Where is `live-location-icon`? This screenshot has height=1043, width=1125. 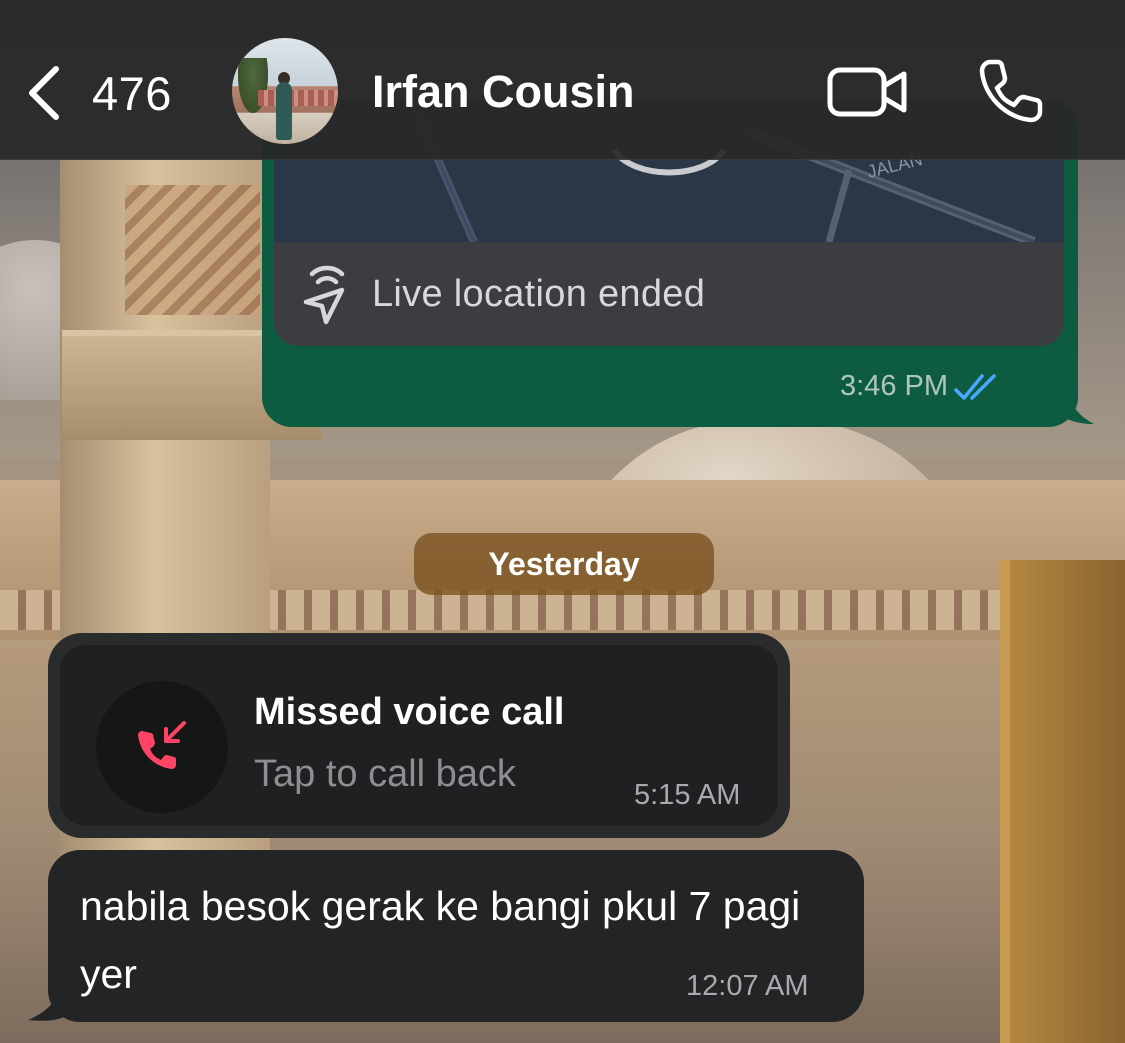 live-location-icon is located at coordinates (324, 295).